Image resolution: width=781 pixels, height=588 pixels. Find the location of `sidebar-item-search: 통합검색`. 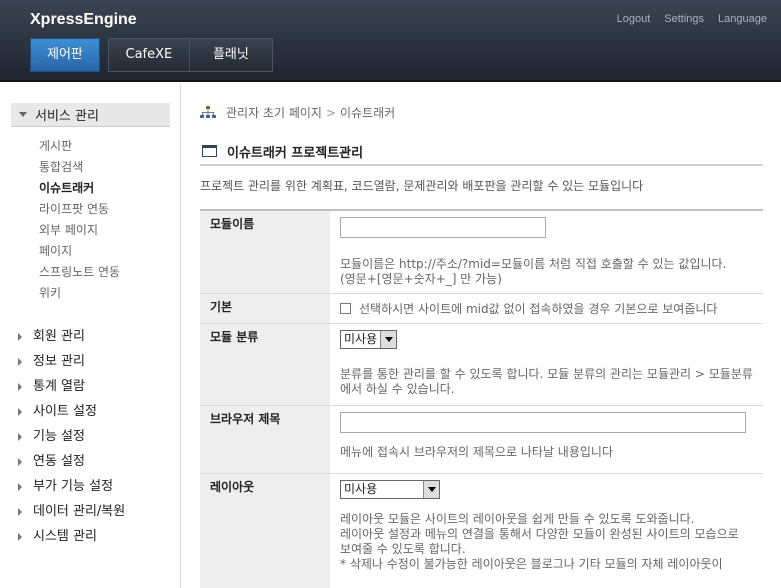

sidebar-item-search: 통합검색 is located at coordinates (79, 167).